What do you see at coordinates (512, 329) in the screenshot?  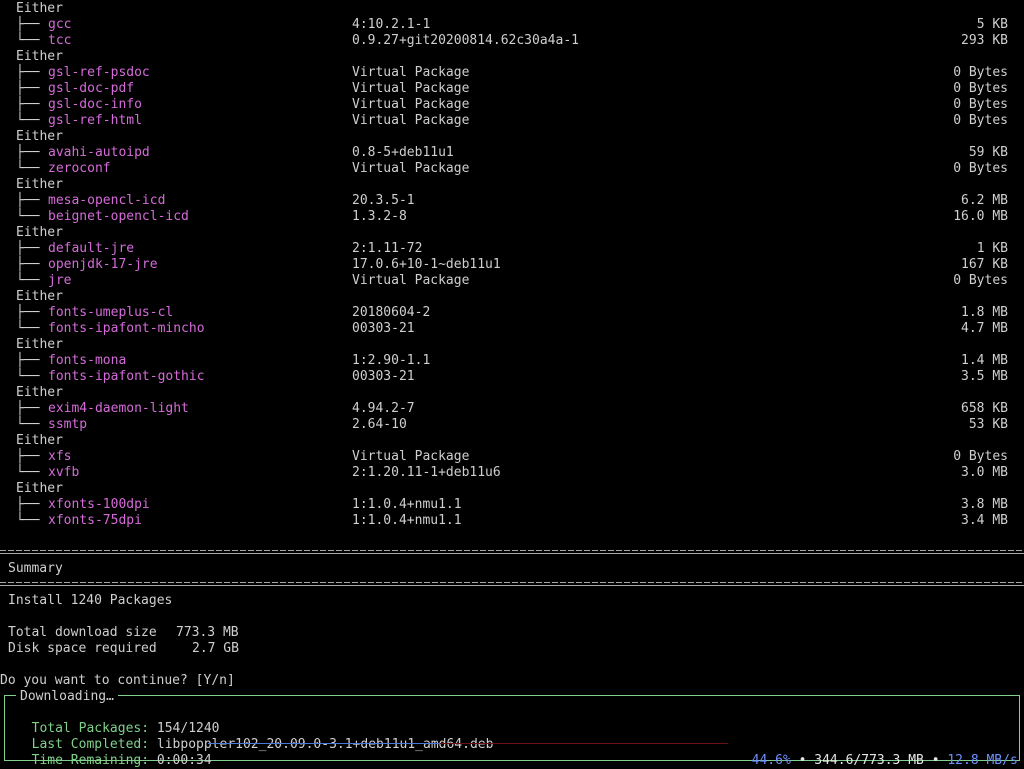 I see `package-row: └── fonts-ipafont-mincho 00303-21 4.7 MB` at bounding box center [512, 329].